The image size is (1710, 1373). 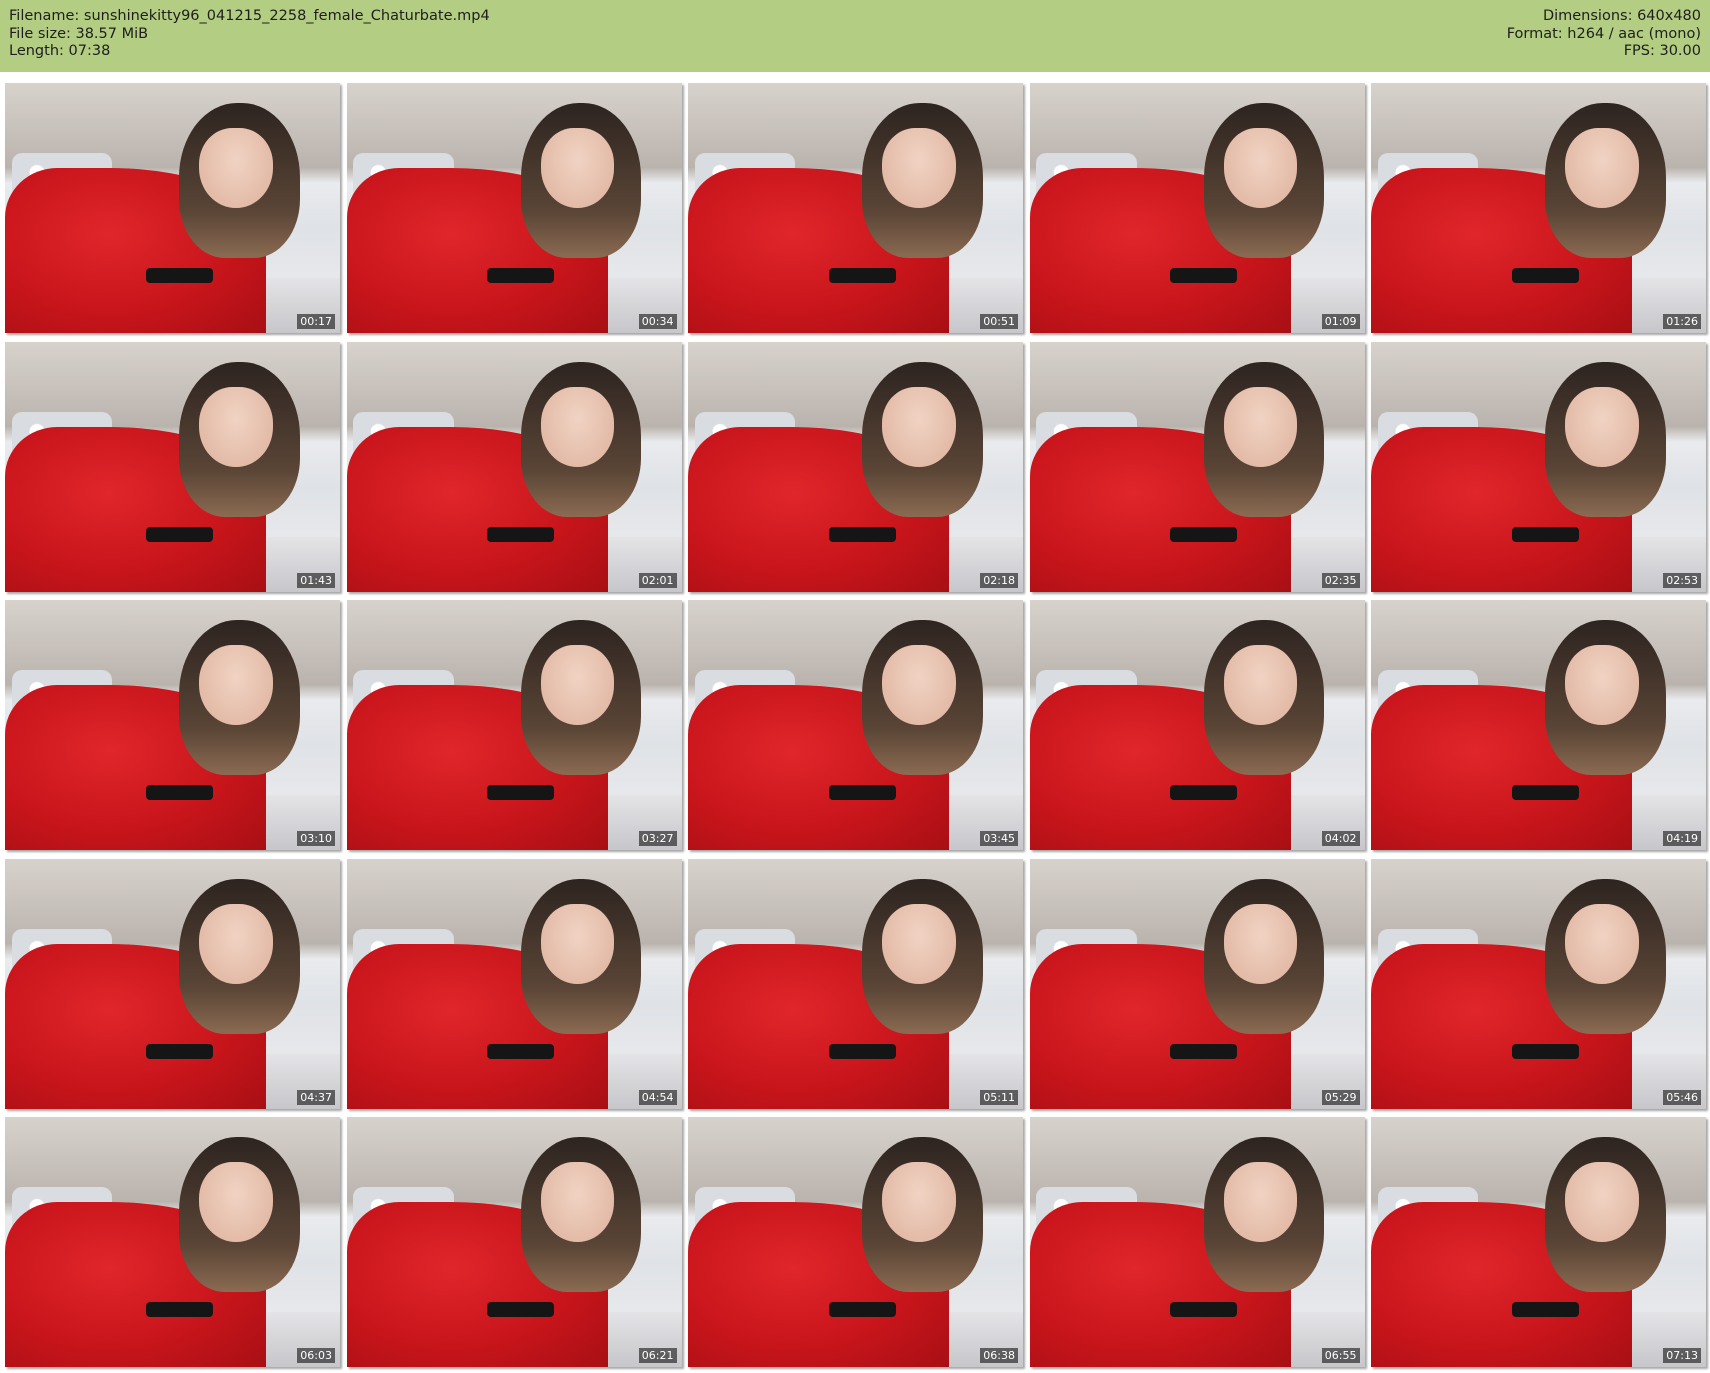 I want to click on length-value: 07:38, so click(x=89, y=51).